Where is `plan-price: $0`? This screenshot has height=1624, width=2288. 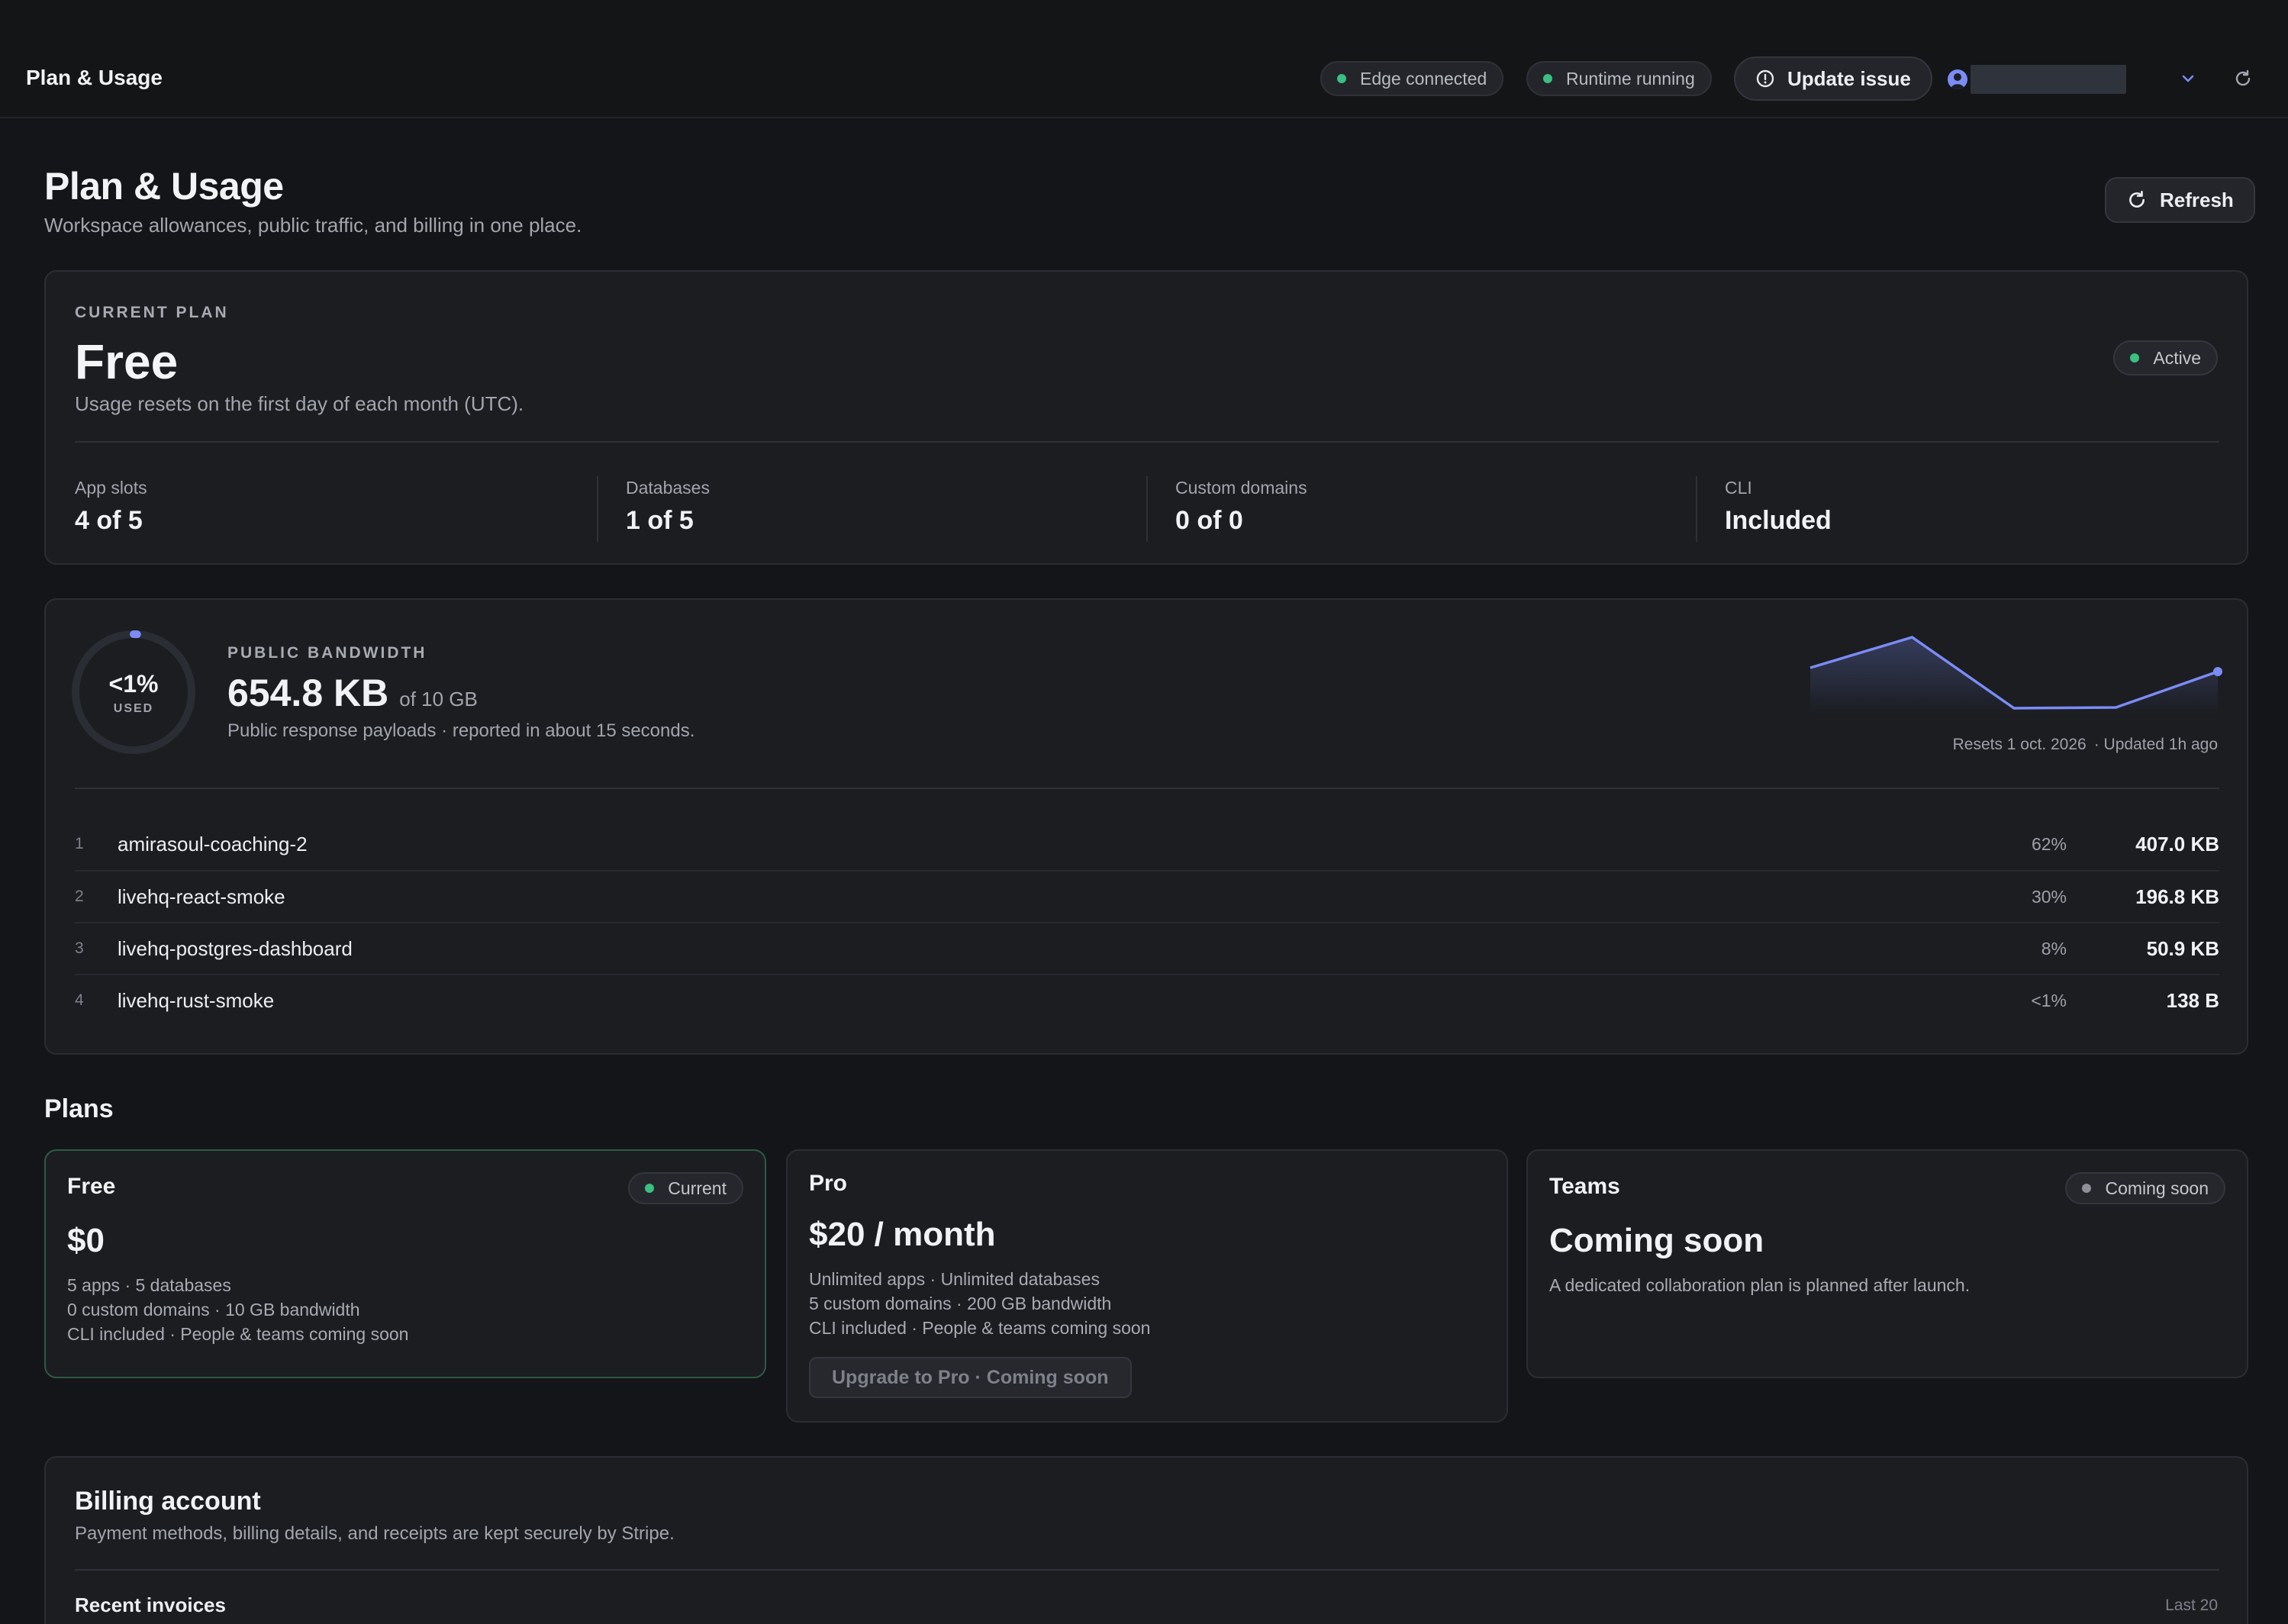
plan-price: $0 is located at coordinates (86, 1240).